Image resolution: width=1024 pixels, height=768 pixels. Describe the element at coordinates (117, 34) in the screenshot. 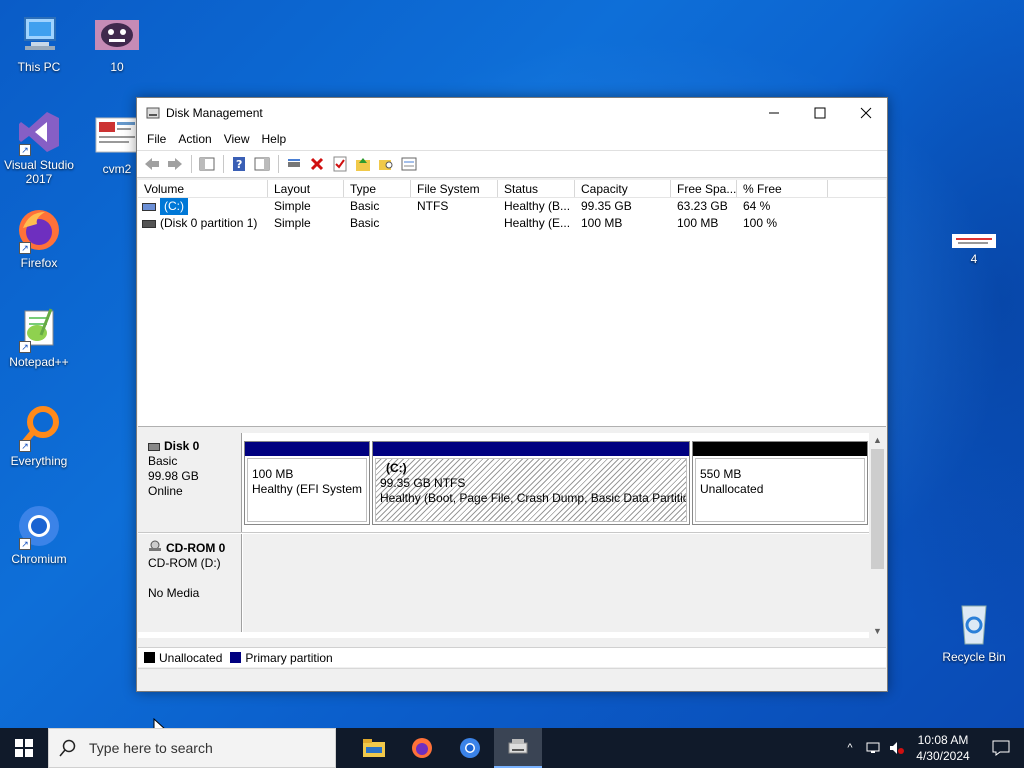

I see `image-file-icon` at that location.